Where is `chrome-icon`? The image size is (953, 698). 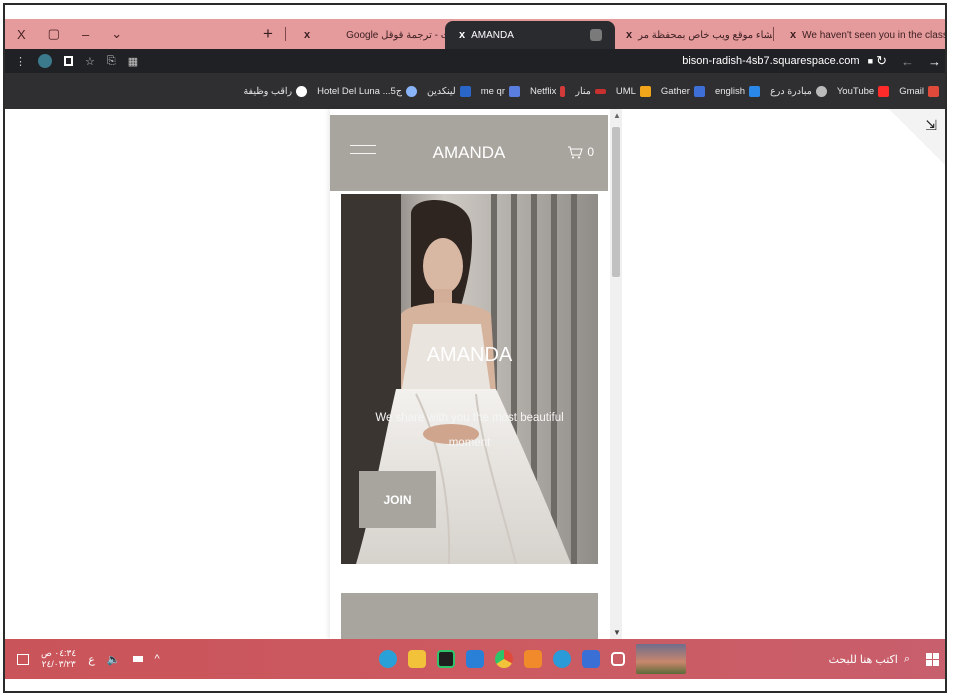
chrome-icon is located at coordinates (504, 659).